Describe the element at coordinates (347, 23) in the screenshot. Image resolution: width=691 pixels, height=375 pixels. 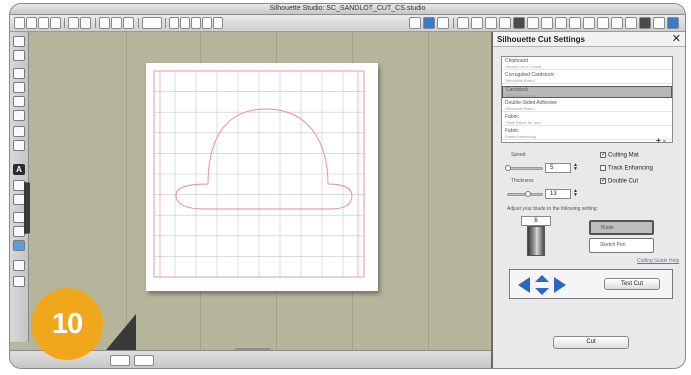
I see `main-toolbar` at that location.